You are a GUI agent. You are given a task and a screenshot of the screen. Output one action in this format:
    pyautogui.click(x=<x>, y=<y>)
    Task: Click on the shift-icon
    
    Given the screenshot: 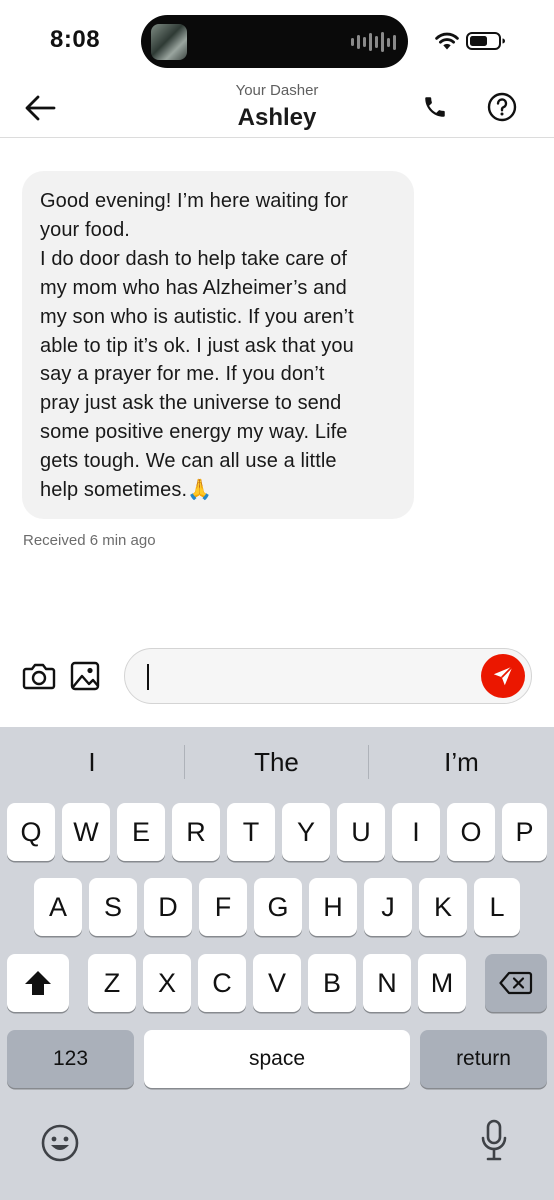 What is the action you would take?
    pyautogui.click(x=38, y=983)
    